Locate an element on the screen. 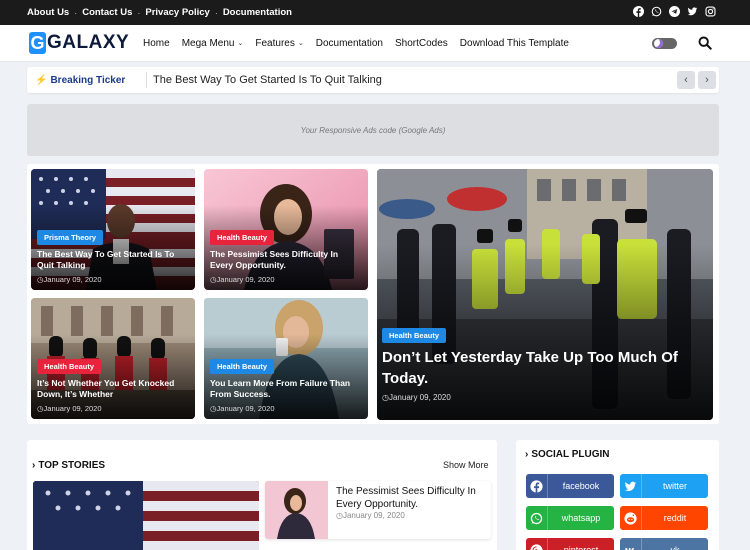 The image size is (750, 550). nav-home: Home is located at coordinates (156, 43).